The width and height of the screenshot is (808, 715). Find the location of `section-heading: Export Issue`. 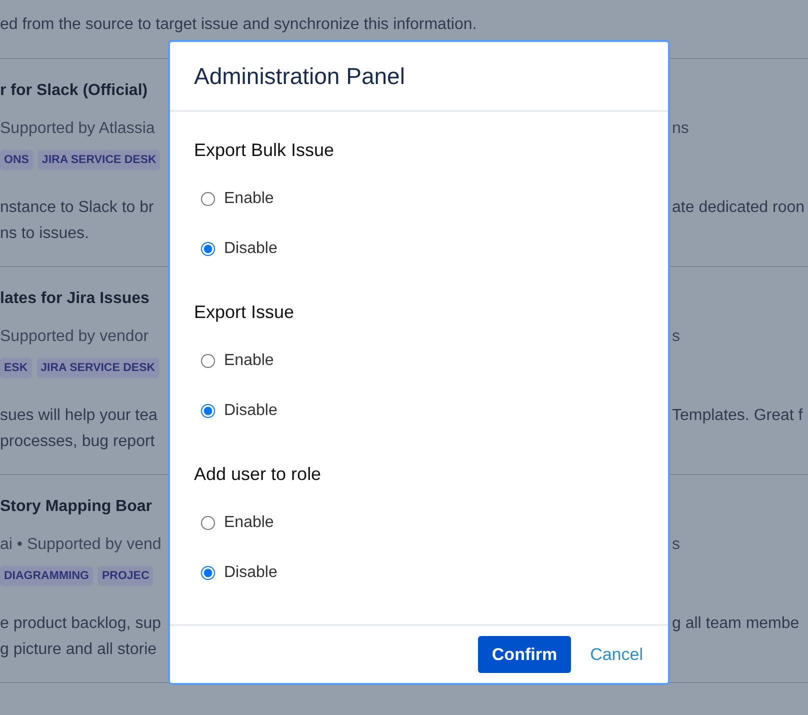

section-heading: Export Issue is located at coordinates (245, 312).